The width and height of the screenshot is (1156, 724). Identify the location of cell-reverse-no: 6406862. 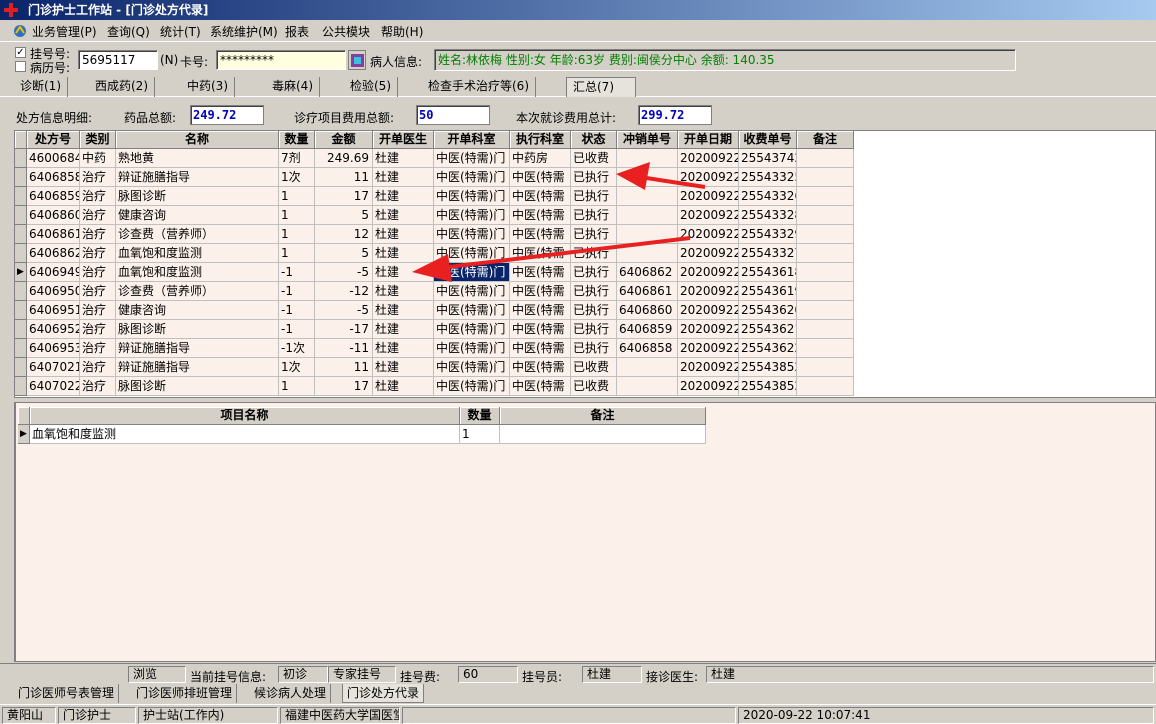
(647, 272).